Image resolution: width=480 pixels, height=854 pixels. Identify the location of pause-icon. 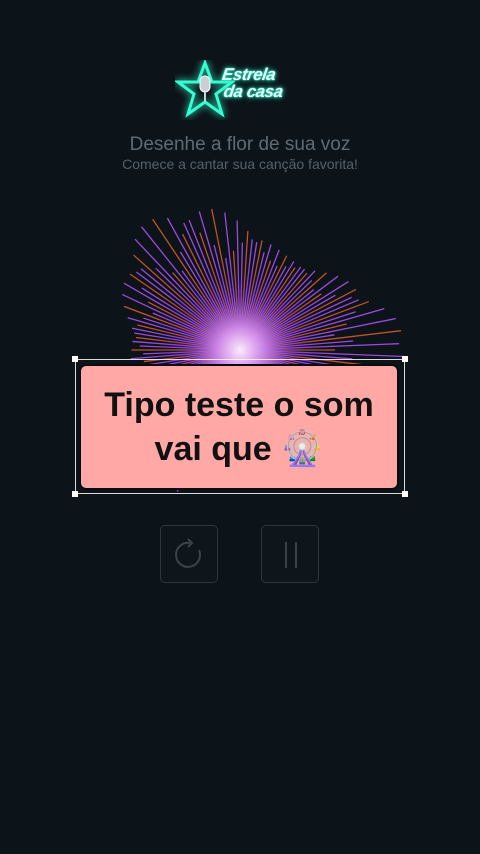
(291, 555).